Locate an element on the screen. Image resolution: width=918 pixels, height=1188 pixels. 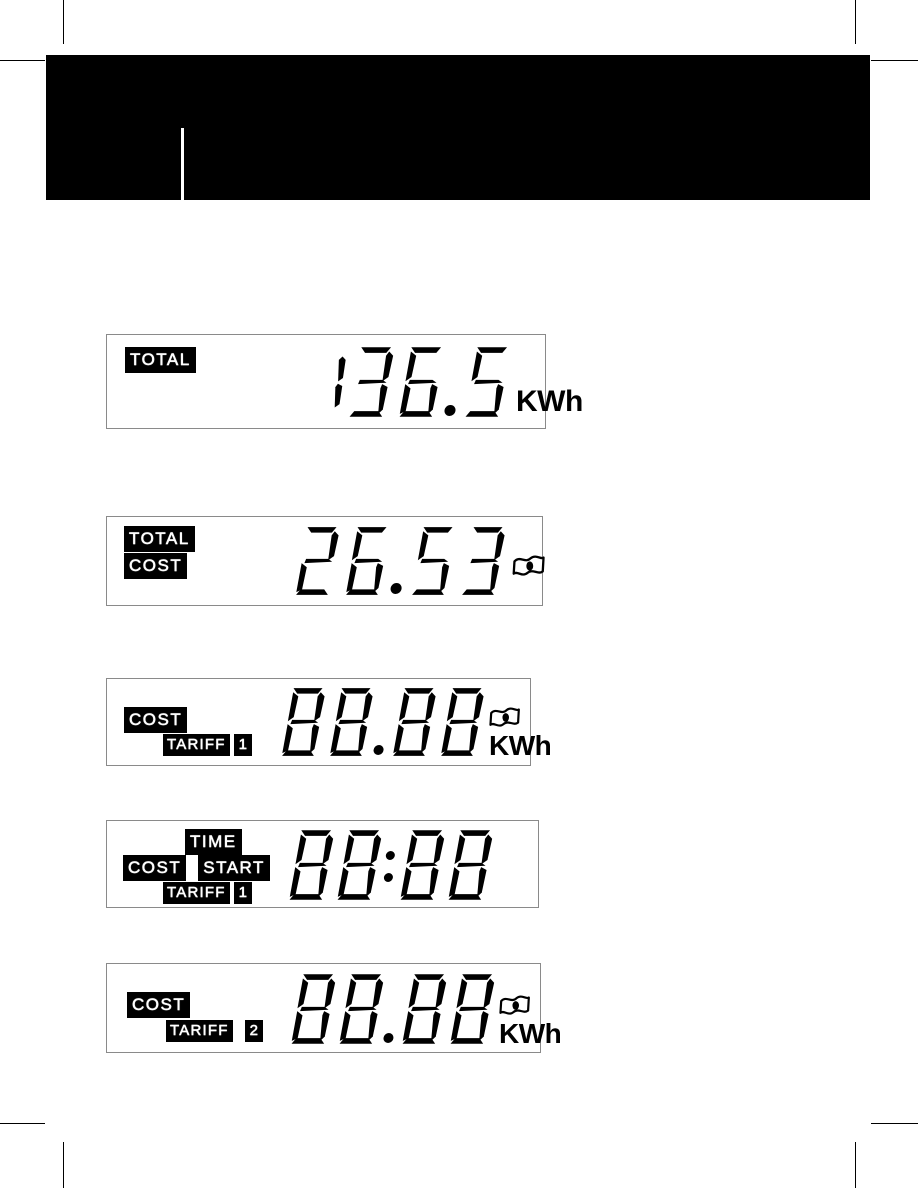
crop-mark-bottom-left-vertical is located at coordinates (63, 1165).